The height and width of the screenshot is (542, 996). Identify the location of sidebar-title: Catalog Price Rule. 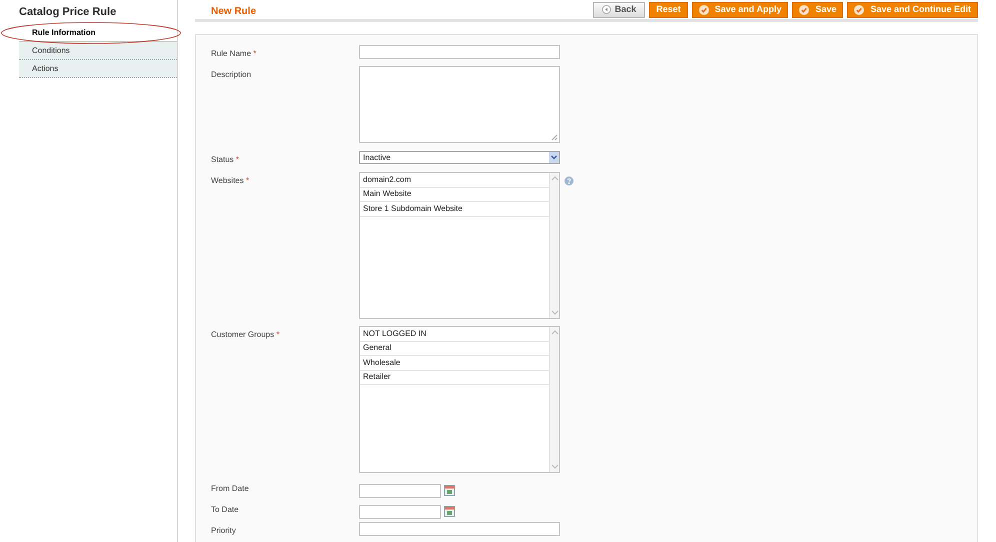
(68, 12).